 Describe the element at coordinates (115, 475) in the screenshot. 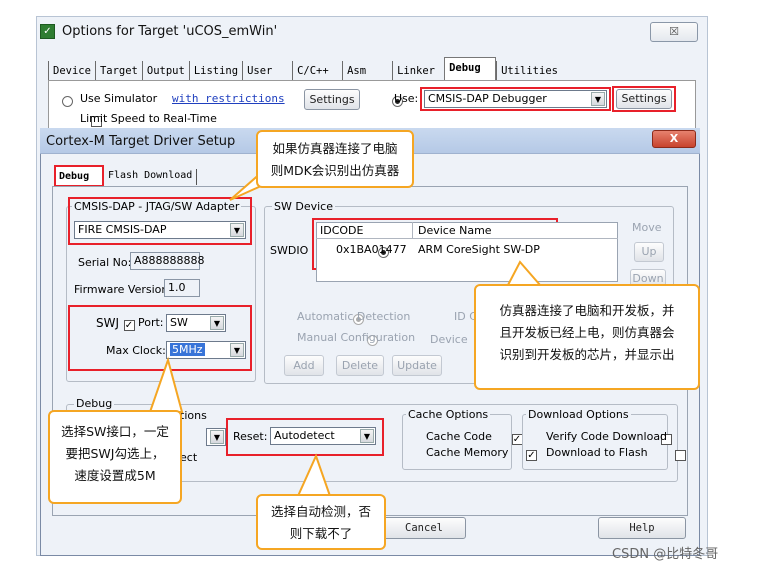

I see `callout3-line3: 速度设置成5M` at that location.